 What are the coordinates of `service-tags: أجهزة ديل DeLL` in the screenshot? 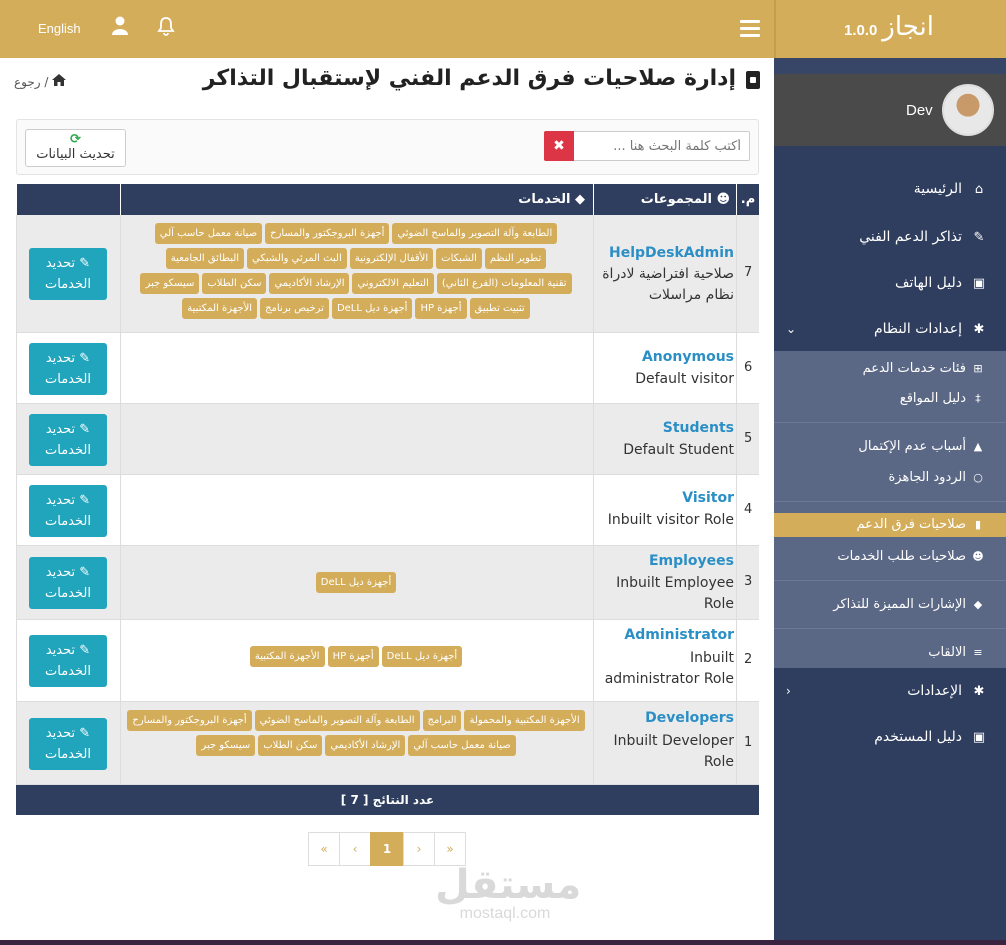 It's located at (356, 582).